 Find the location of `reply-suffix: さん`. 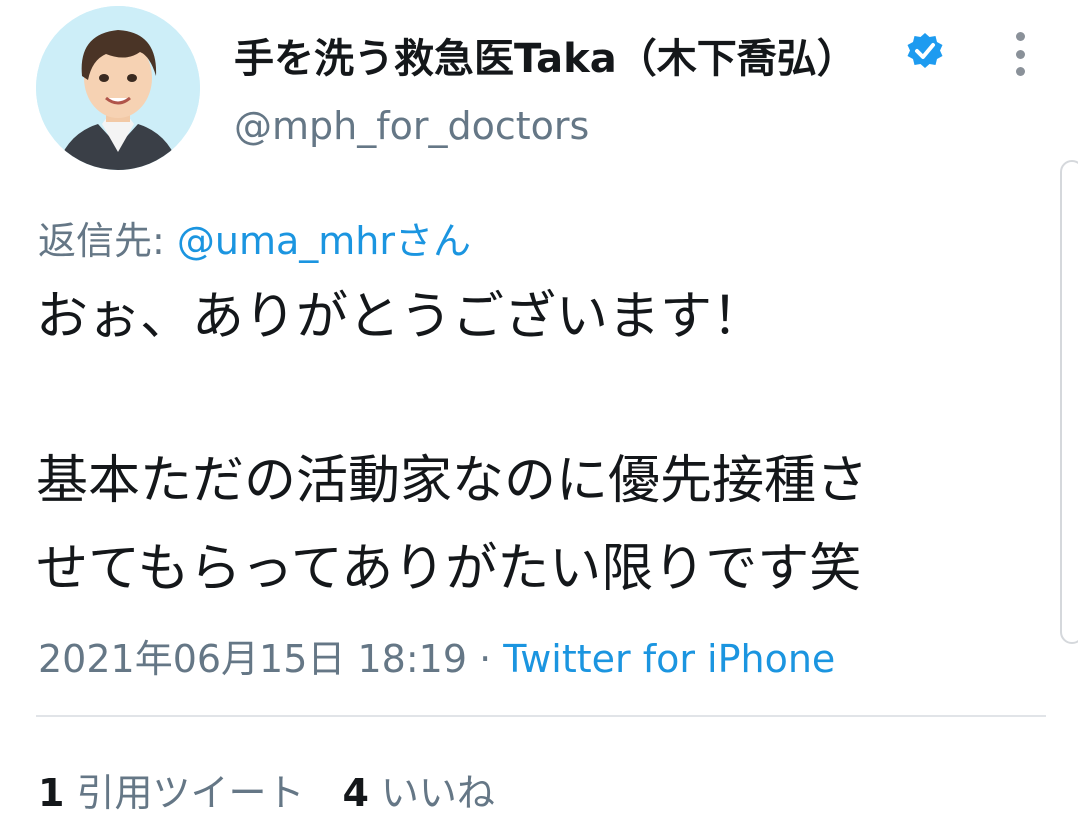

reply-suffix: さん is located at coordinates (433, 241).